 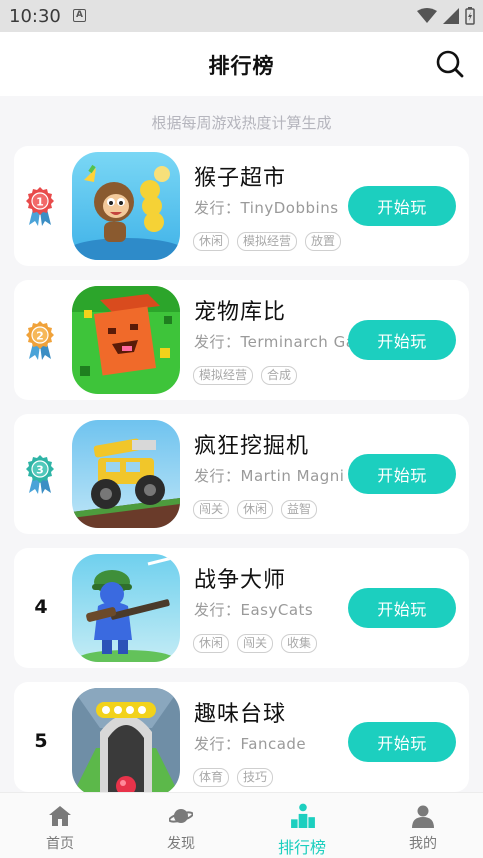 What do you see at coordinates (40, 470) in the screenshot?
I see `rank-number: 3` at bounding box center [40, 470].